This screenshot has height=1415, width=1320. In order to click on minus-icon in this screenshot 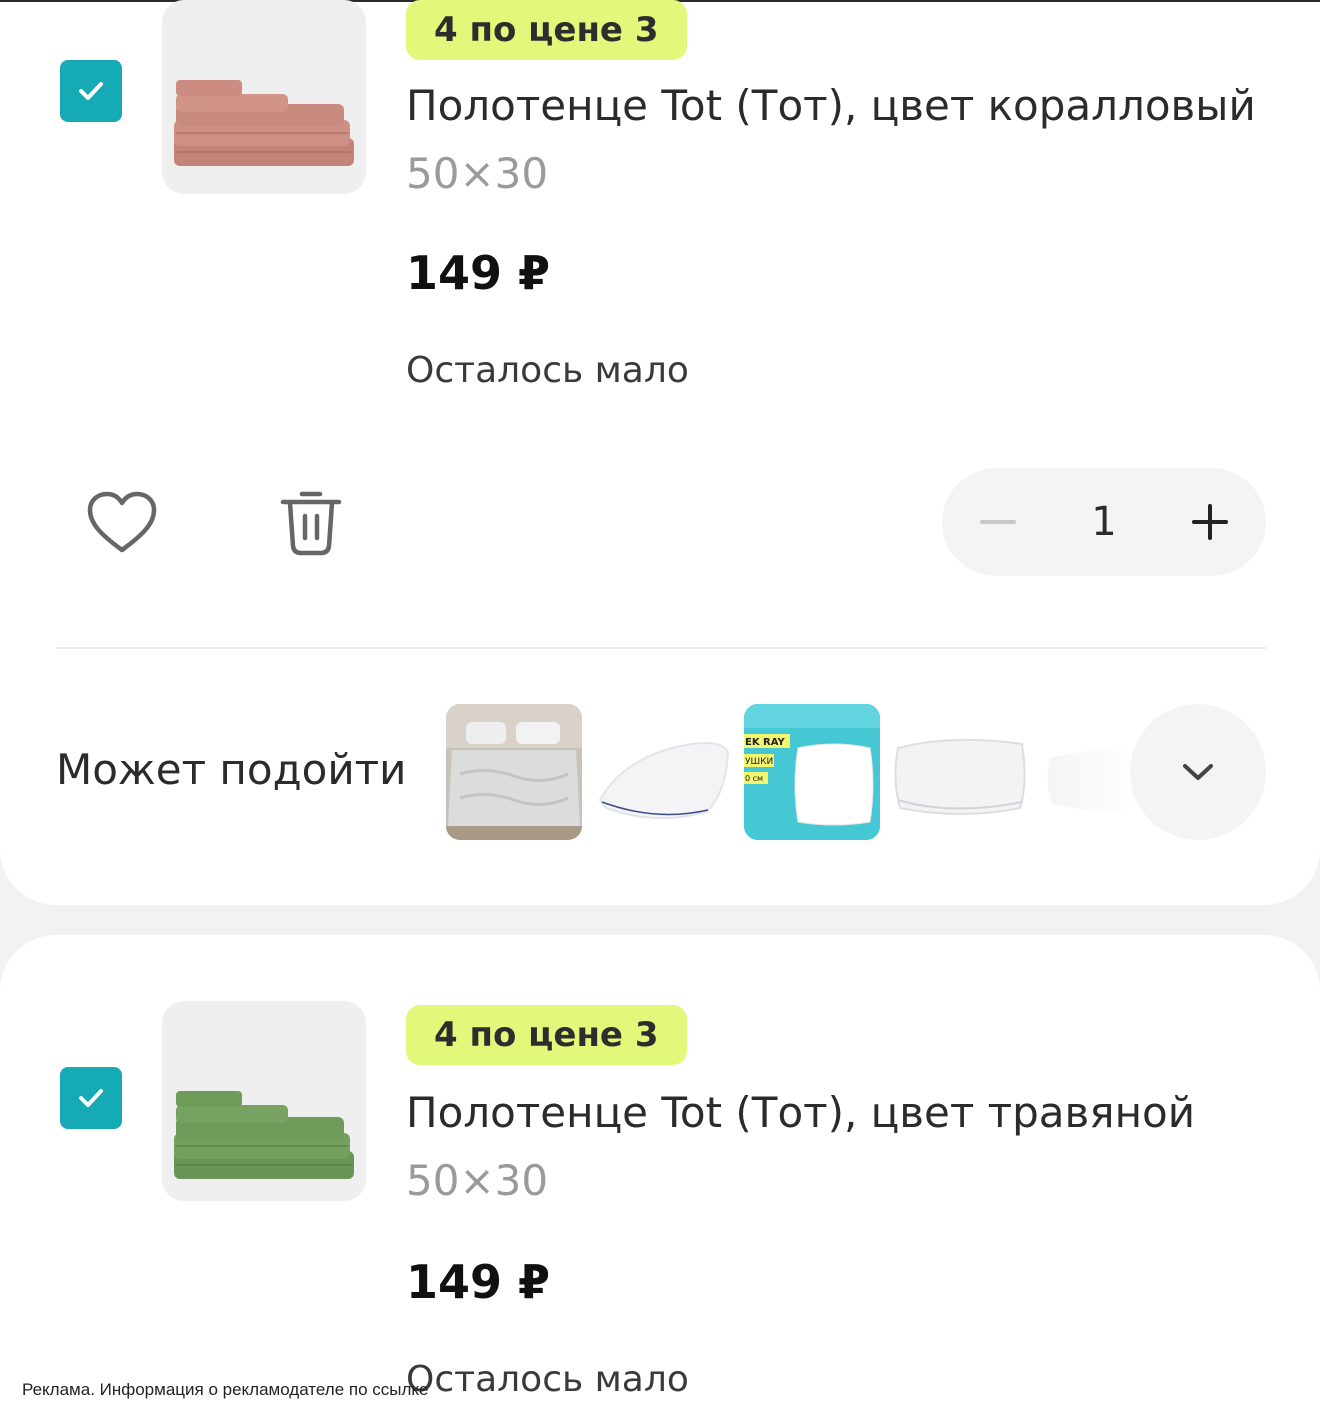, I will do `click(998, 522)`.